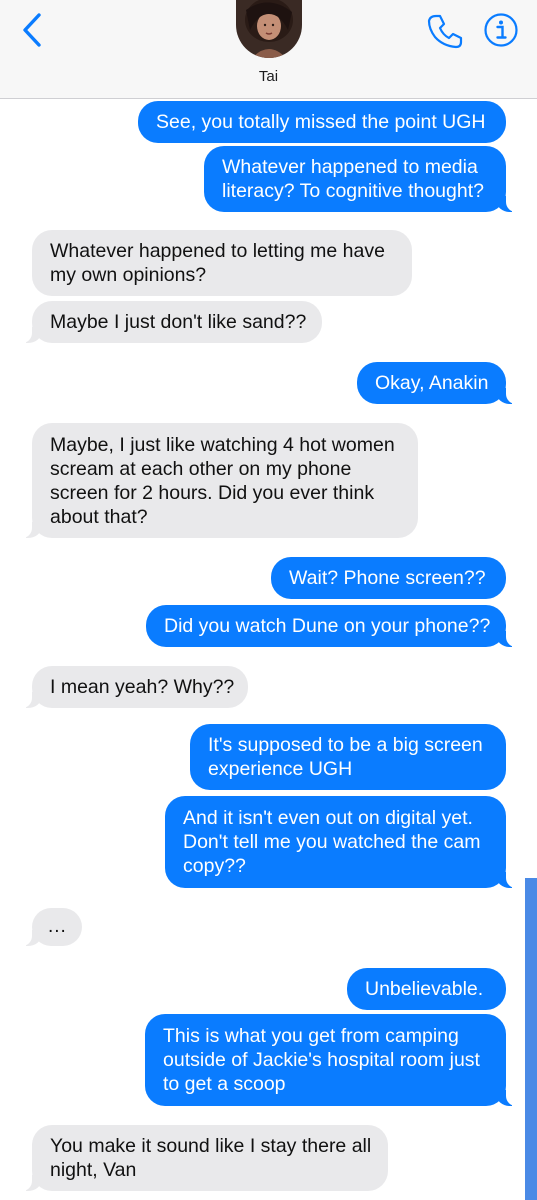 The width and height of the screenshot is (537, 1200). Describe the element at coordinates (211, 1146) in the screenshot. I see `message-text-line: You make it sound like I stay there all` at that location.